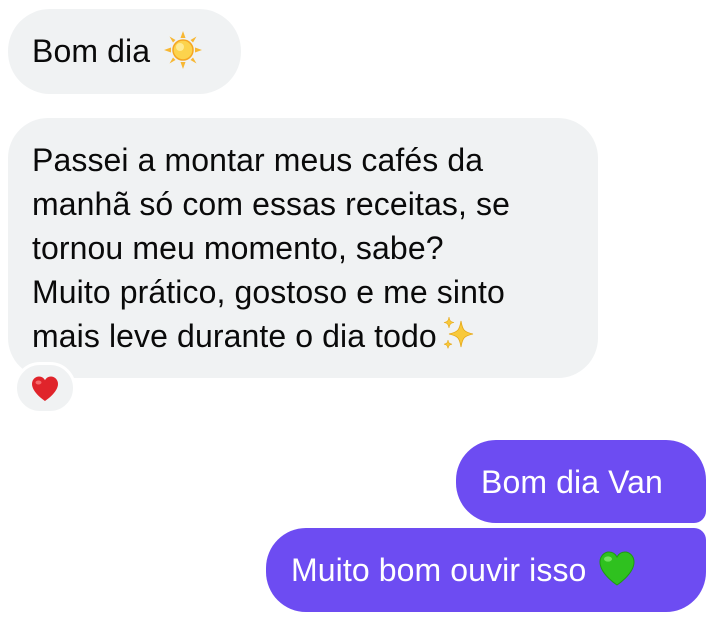 The width and height of the screenshot is (711, 618). Describe the element at coordinates (238, 248) in the screenshot. I see `message-text-line: tornou meu momento, sabe?` at that location.